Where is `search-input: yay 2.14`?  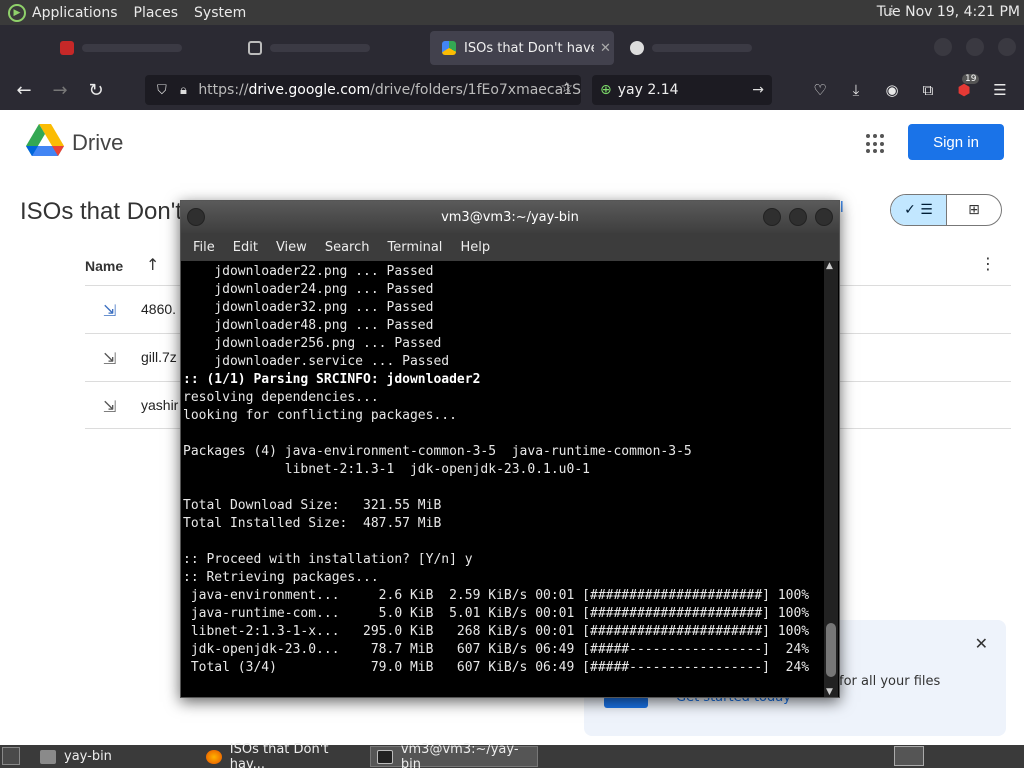
search-input: yay 2.14 is located at coordinates (648, 90).